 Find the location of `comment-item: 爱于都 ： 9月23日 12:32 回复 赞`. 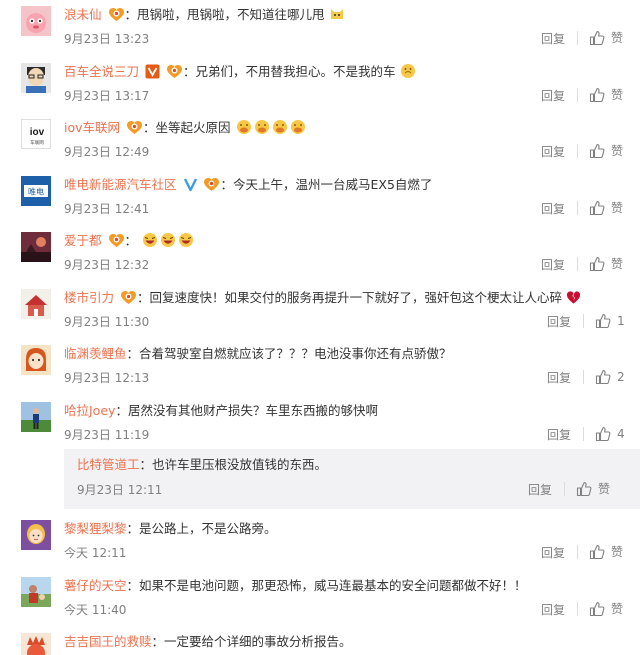

comment-item: 爱于都 ： 9月23日 12:32 回复 赞 is located at coordinates (320, 254).